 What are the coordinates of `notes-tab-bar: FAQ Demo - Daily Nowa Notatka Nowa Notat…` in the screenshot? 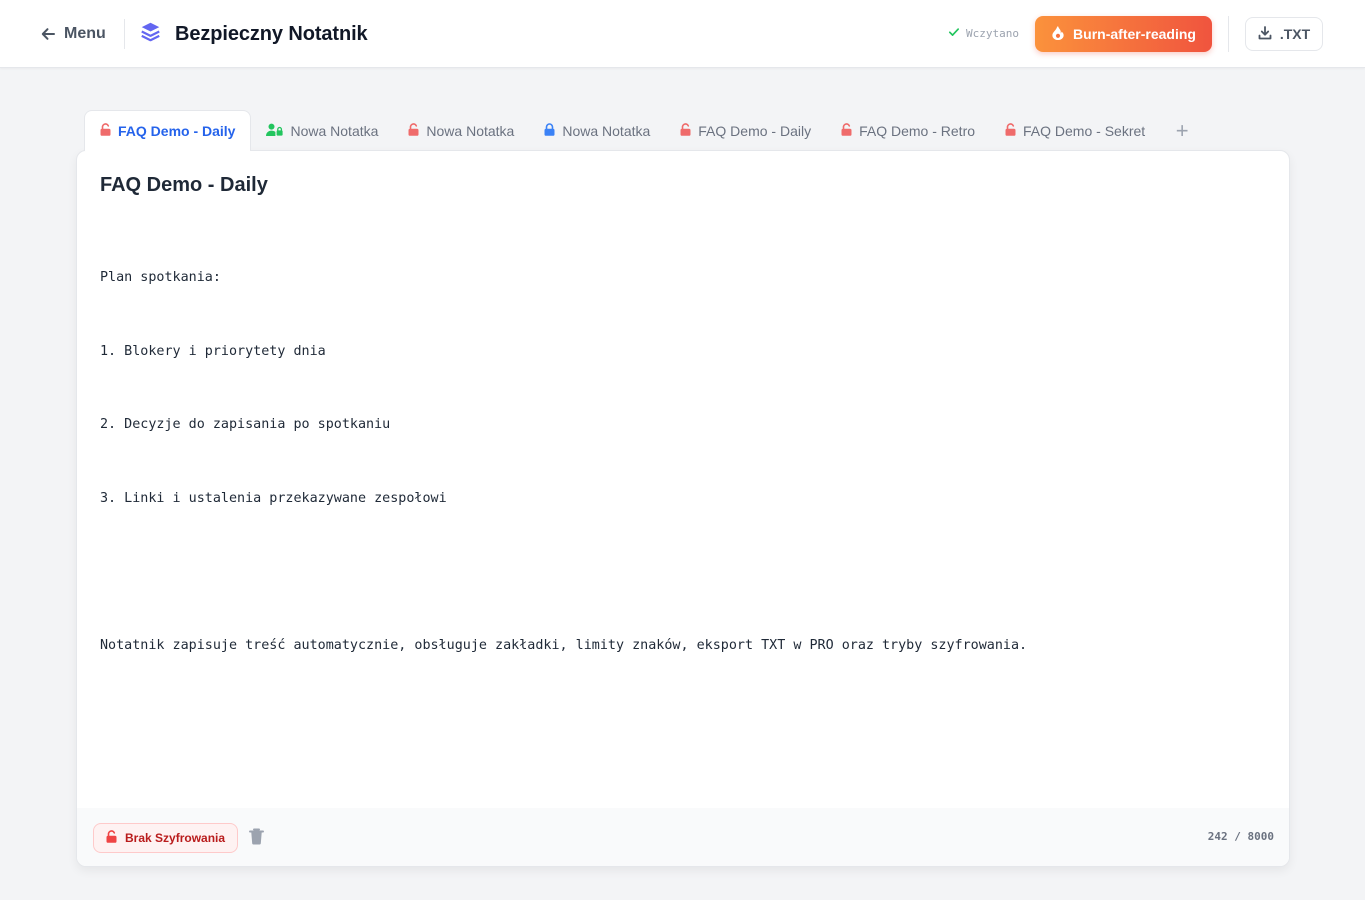 It's located at (643, 130).